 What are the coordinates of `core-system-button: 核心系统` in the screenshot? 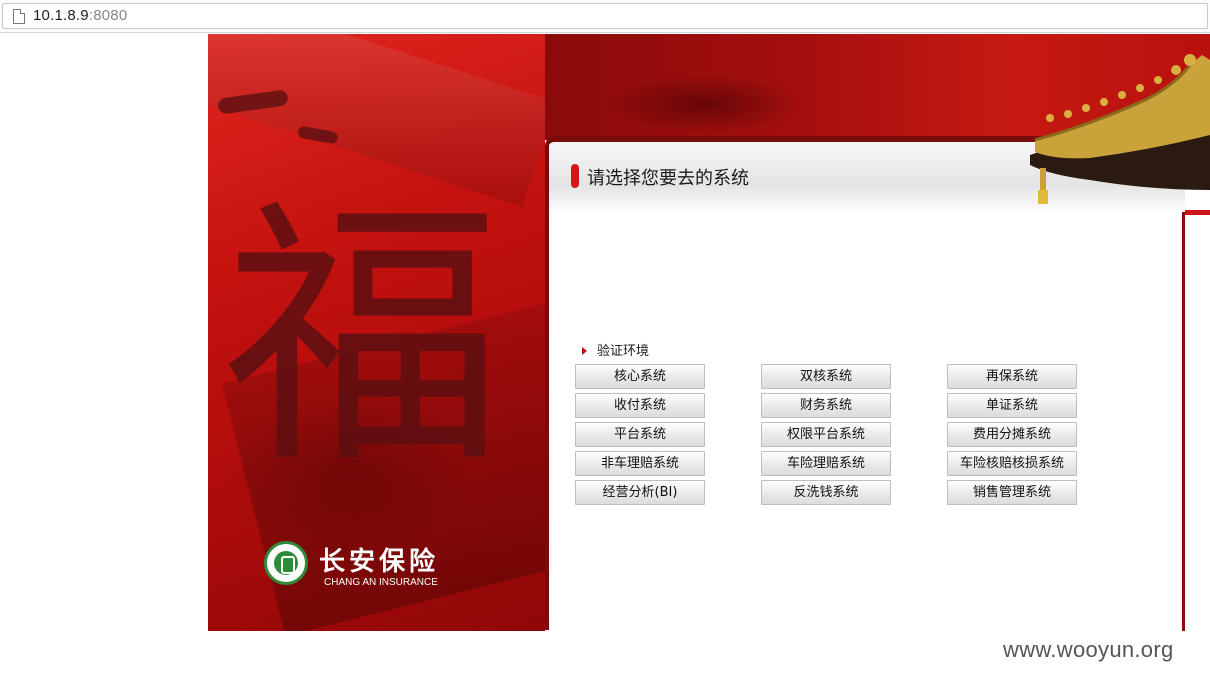 It's located at (640, 376).